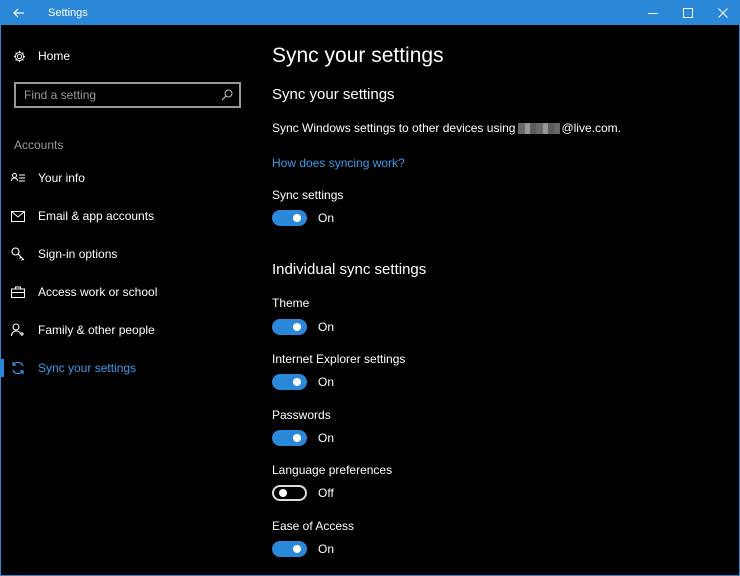 The width and height of the screenshot is (740, 576). I want to click on home-nav-item: Home, so click(41, 56).